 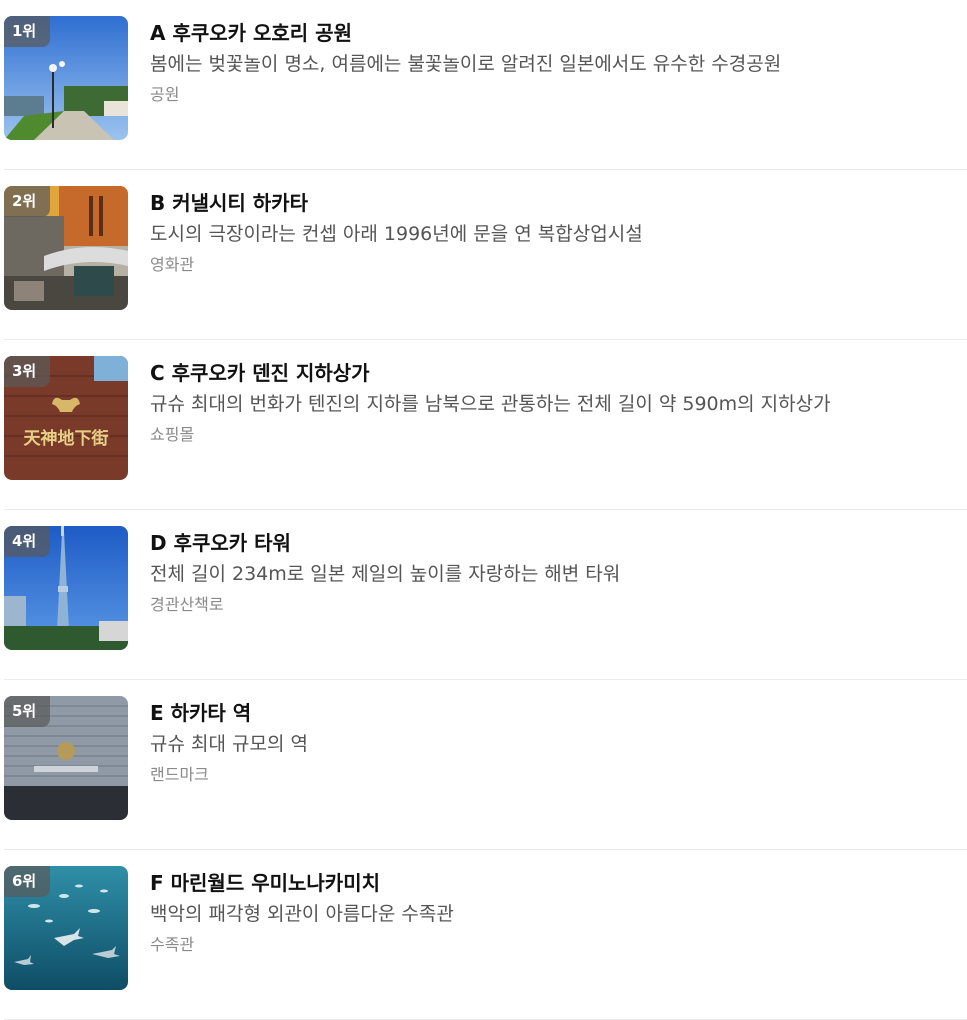 What do you see at coordinates (302, 914) in the screenshot?
I see `item-description: 백악의 패각형 외관이 아름다운 수족관` at bounding box center [302, 914].